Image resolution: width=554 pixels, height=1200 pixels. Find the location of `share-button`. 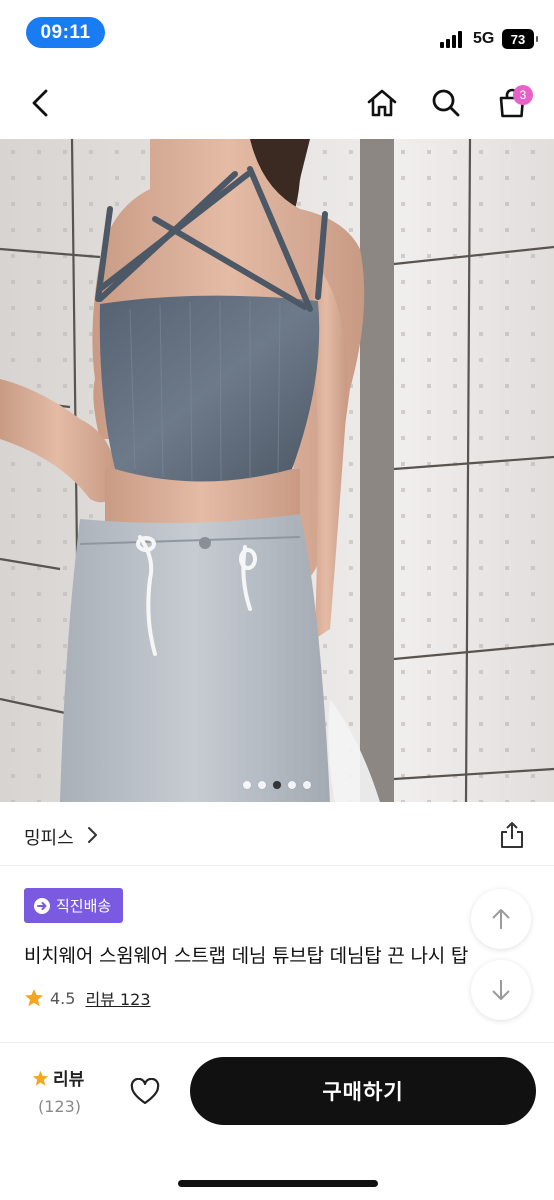

share-button is located at coordinates (512, 835).